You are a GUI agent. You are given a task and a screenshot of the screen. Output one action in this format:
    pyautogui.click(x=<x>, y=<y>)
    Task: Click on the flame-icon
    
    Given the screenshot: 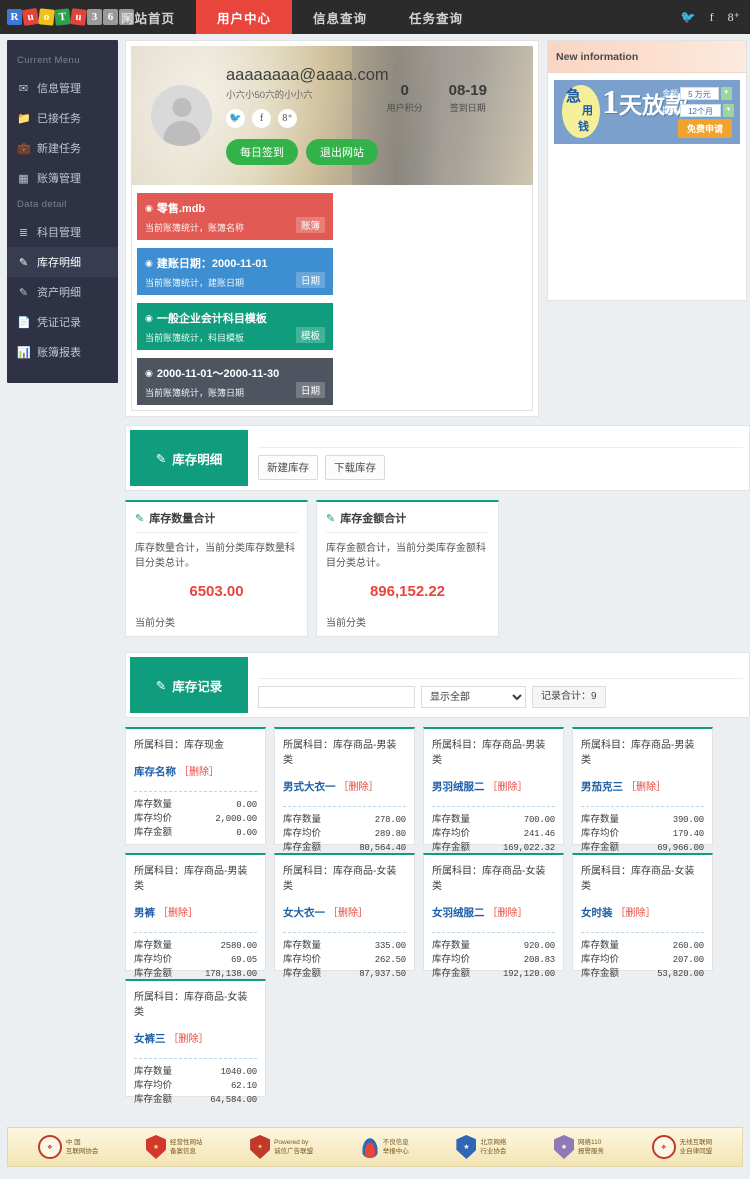 What is the action you would take?
    pyautogui.click(x=369, y=1147)
    